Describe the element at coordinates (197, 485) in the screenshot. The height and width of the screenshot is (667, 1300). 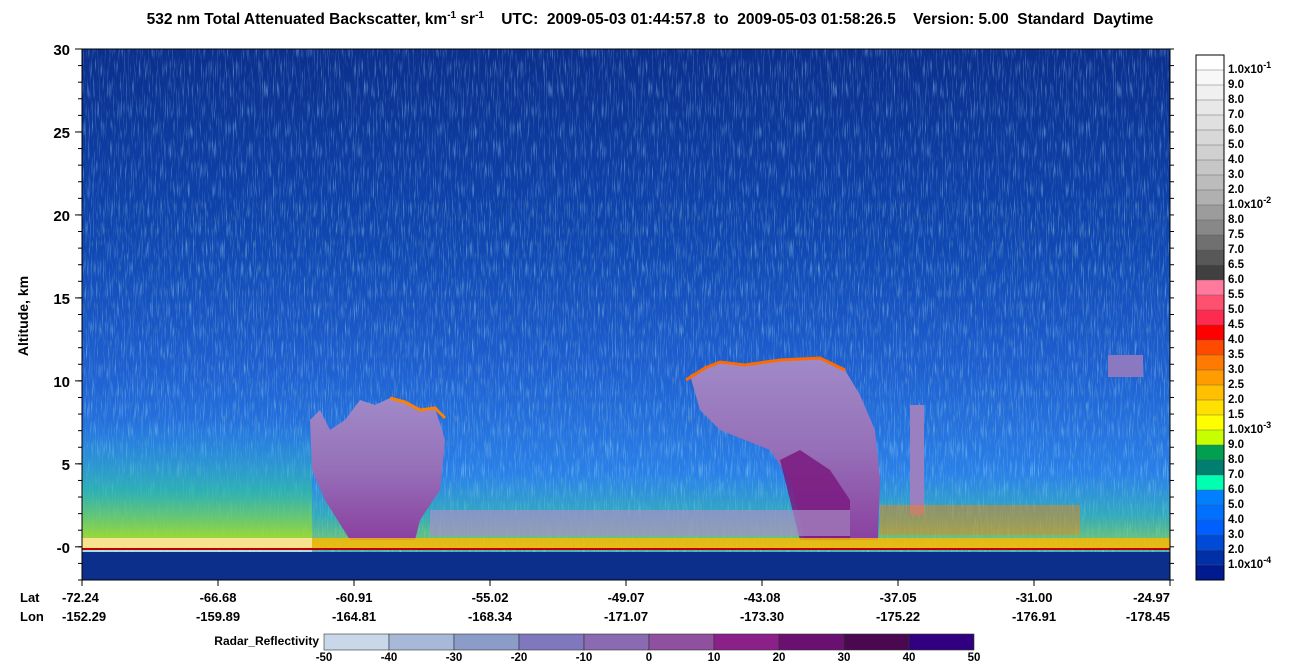
I see `near-surface-aerosol-left` at that location.